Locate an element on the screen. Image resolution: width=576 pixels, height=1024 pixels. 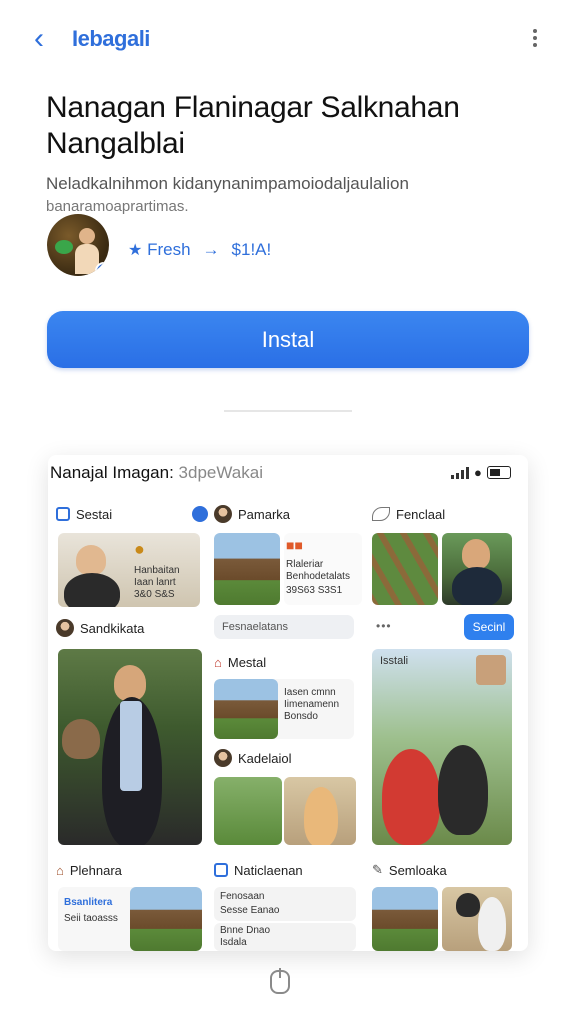
post-text: Hanbaitan is located at coordinates (157, 570).